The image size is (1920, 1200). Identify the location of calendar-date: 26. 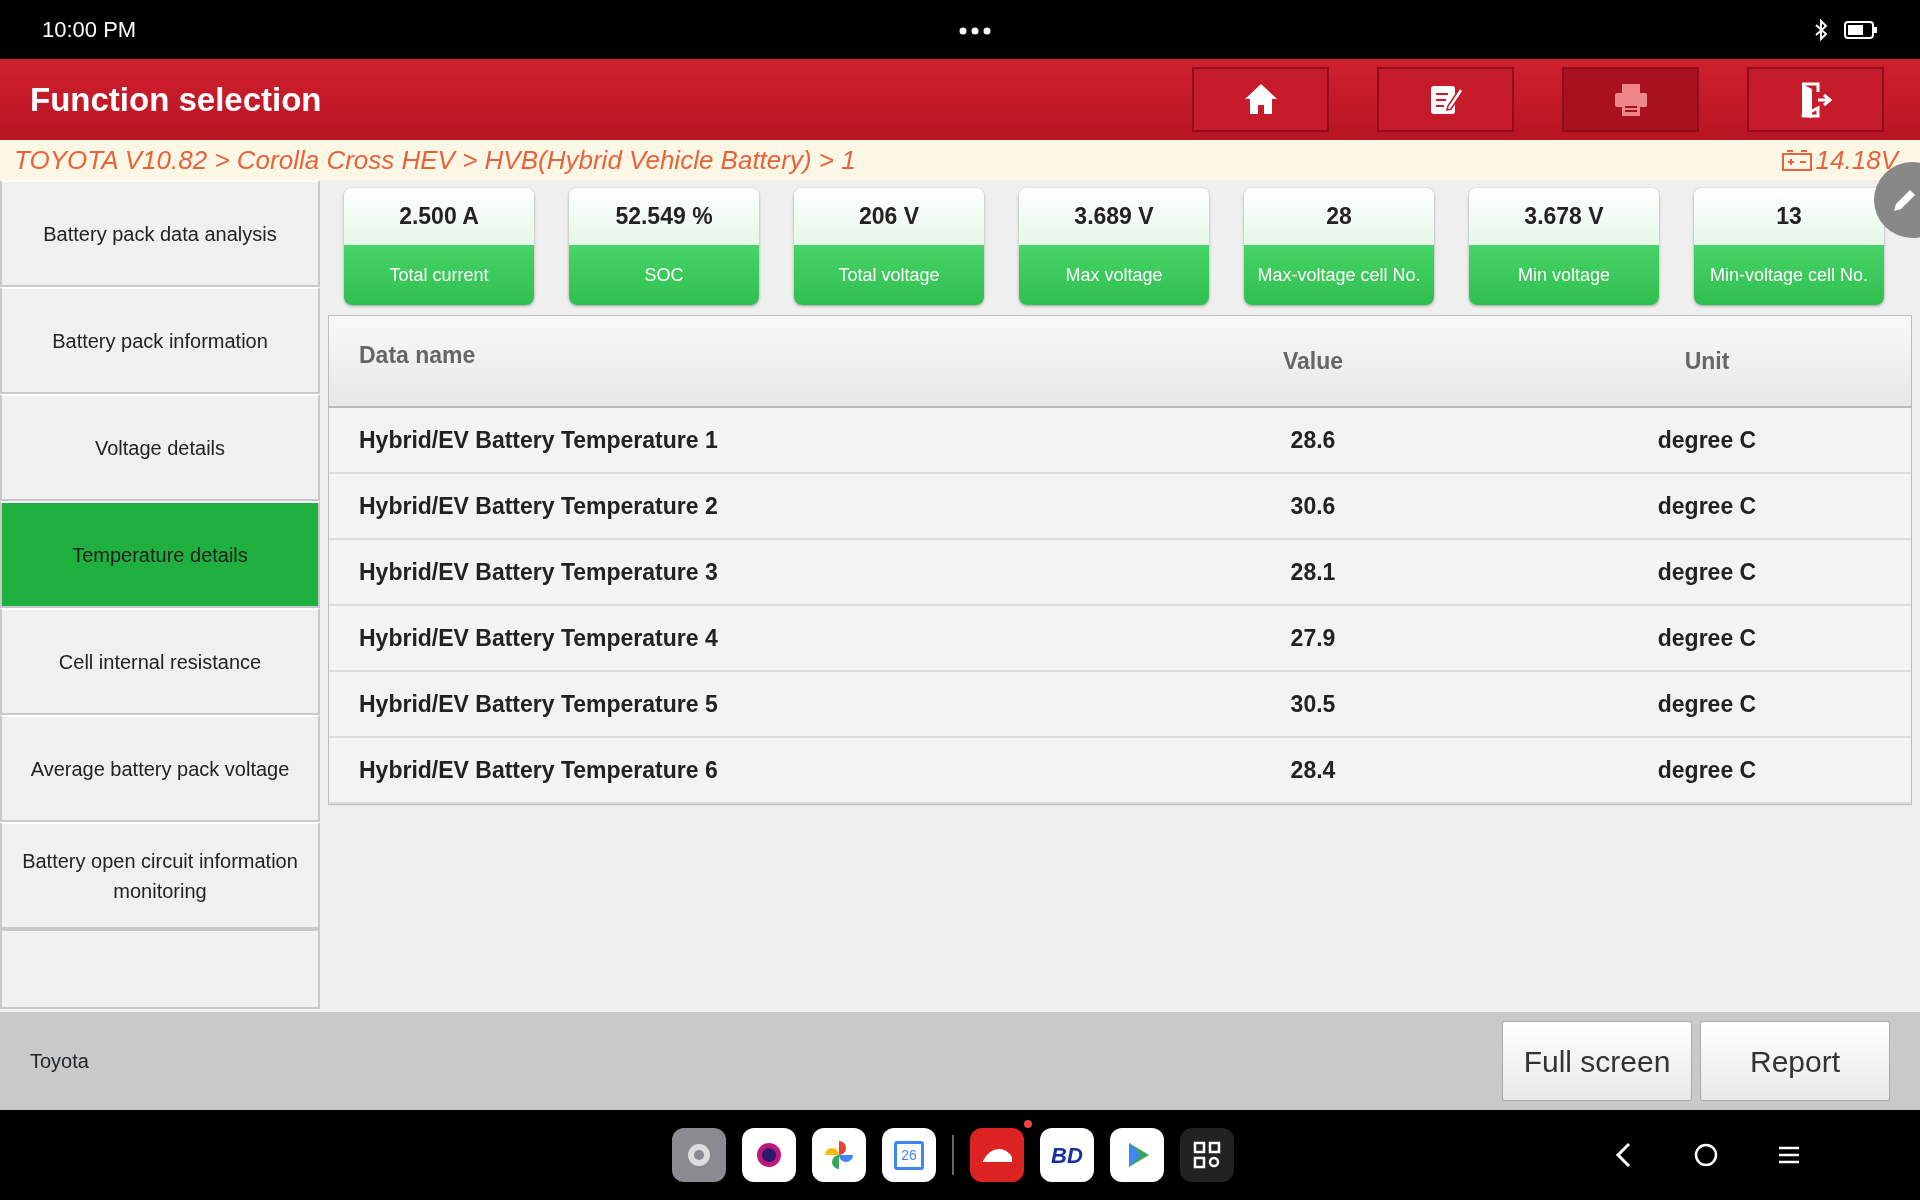
(909, 1155).